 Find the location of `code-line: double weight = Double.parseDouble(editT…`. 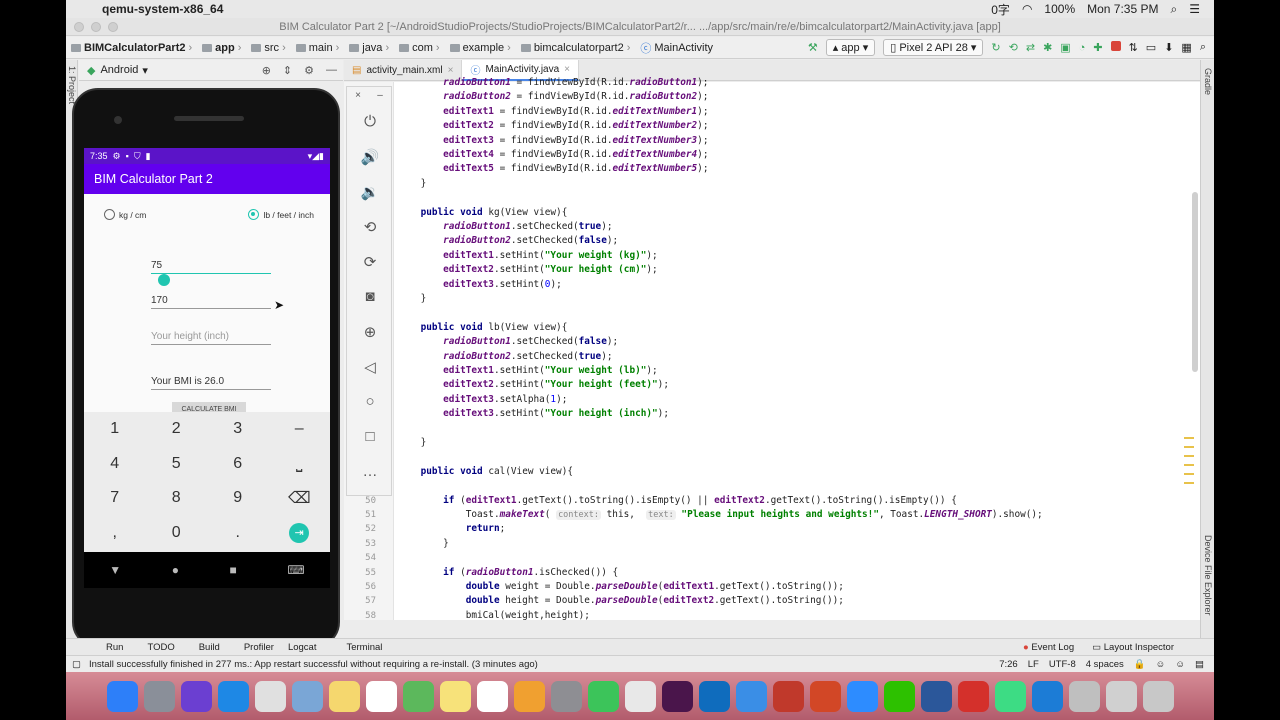

code-line: double weight = Double.parseDouble(editT… is located at coordinates (621, 587).